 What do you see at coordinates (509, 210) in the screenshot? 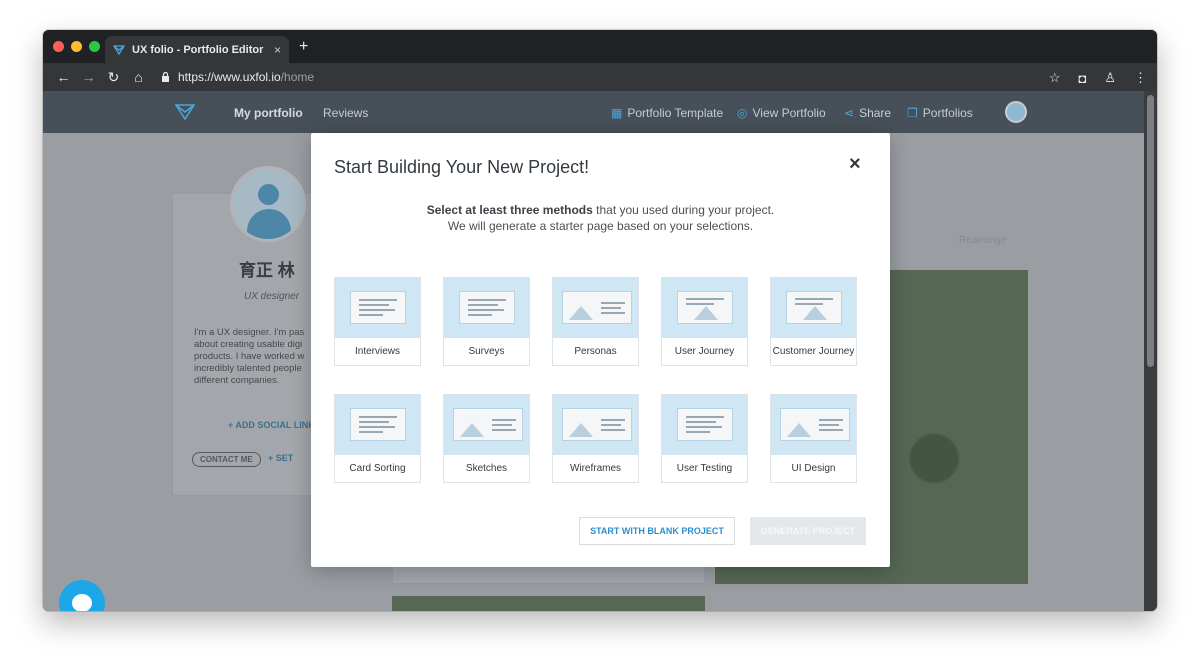
I see `subtitle-bold: Select at least three methods` at bounding box center [509, 210].